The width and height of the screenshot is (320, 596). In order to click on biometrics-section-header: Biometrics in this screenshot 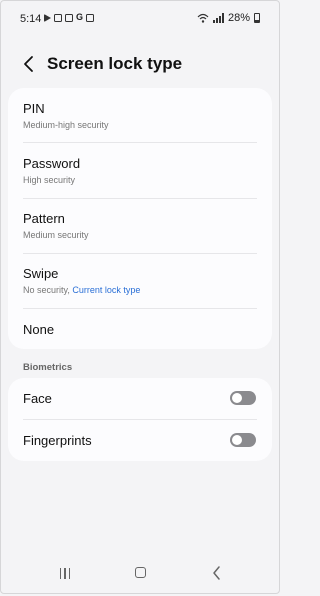, I will do `click(48, 367)`.